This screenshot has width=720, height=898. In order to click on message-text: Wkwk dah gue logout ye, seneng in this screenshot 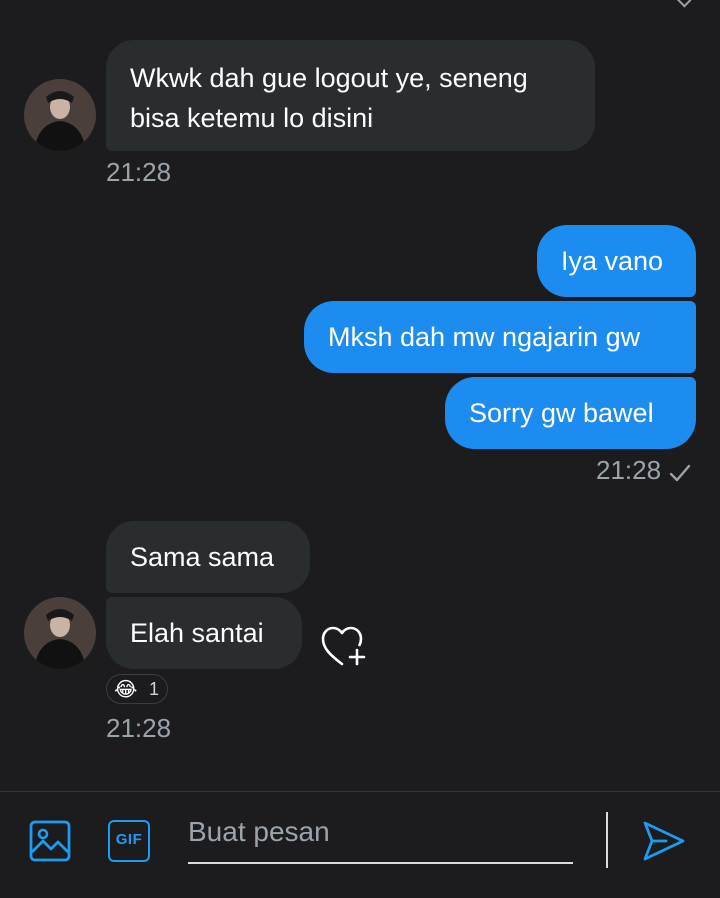, I will do `click(329, 78)`.